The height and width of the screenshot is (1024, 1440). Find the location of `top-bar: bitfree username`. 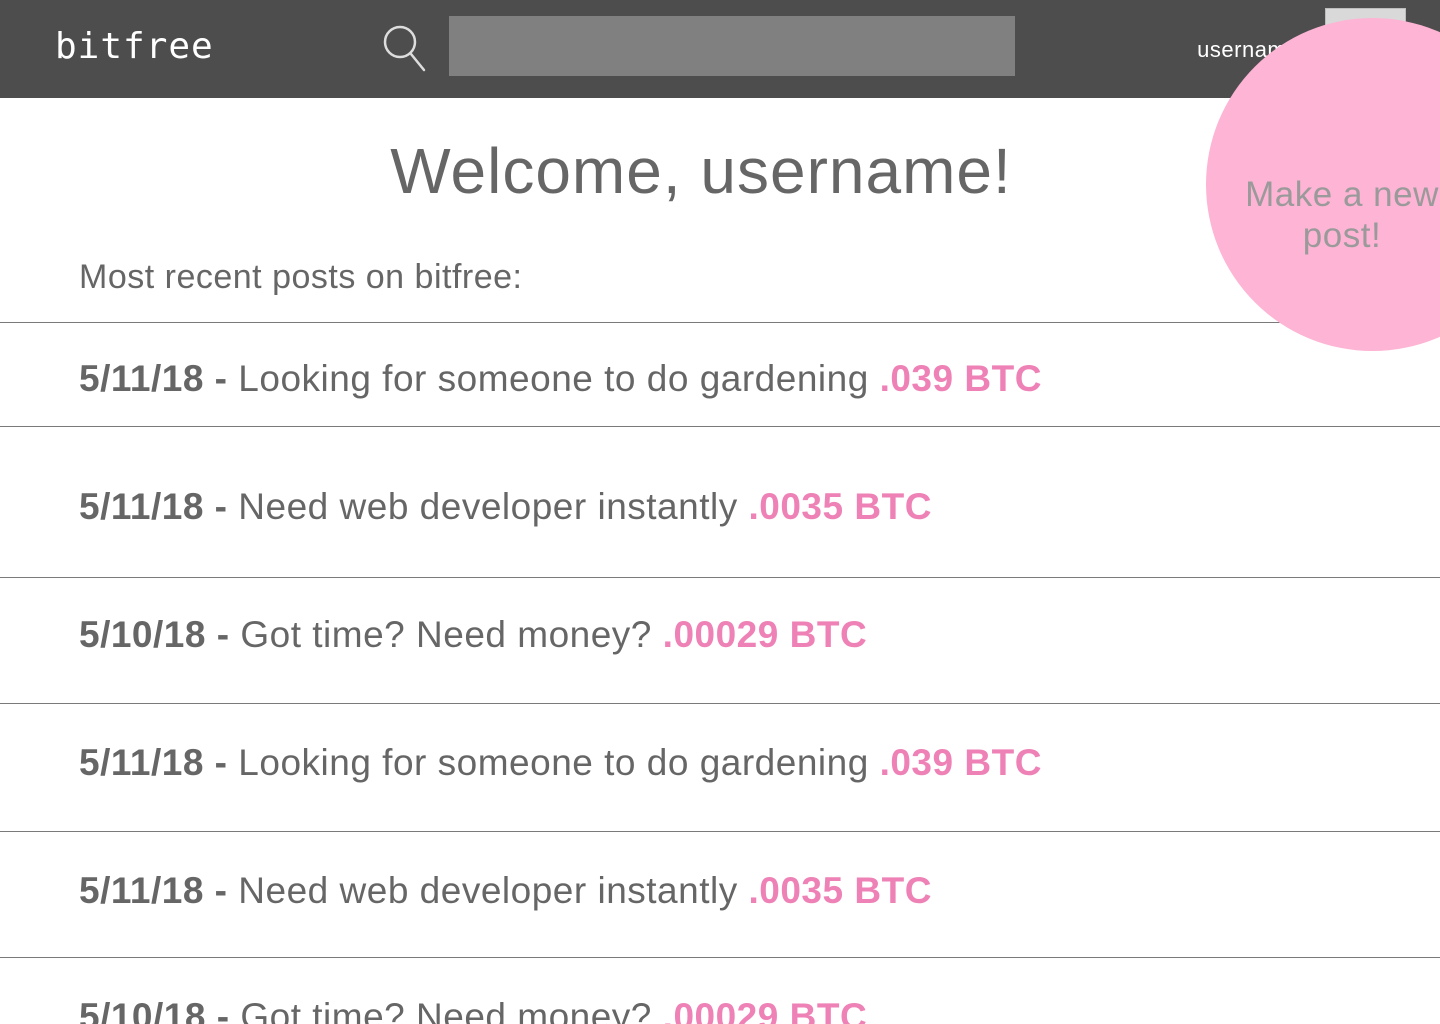

top-bar: bitfree username is located at coordinates (720, 49).